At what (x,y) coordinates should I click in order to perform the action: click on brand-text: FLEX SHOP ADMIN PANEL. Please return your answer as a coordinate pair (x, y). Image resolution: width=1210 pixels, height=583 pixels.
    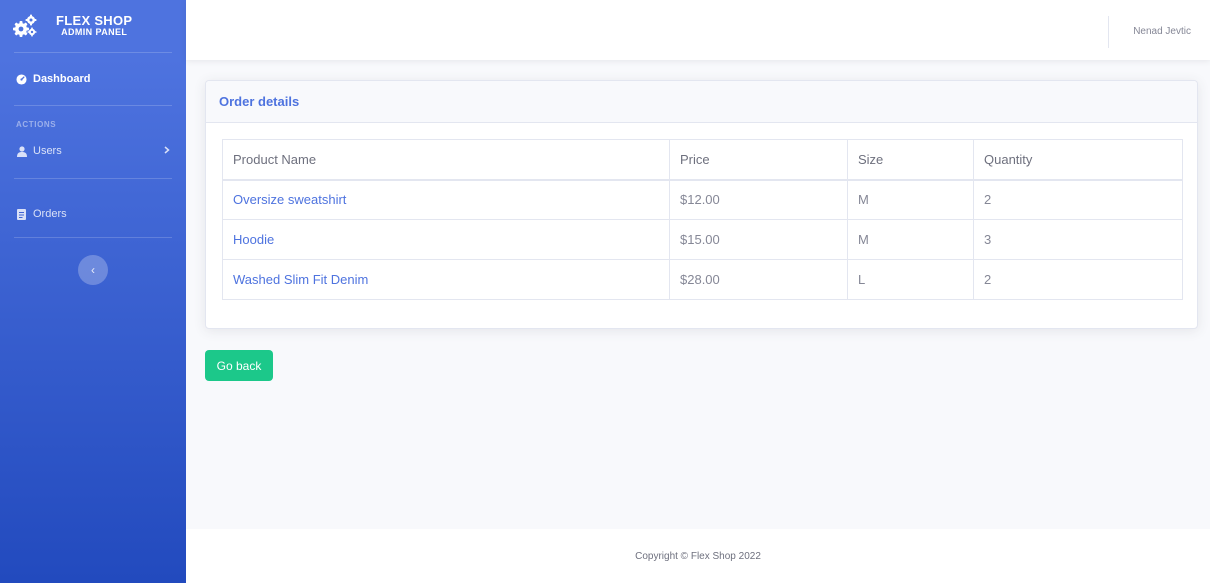
    Looking at the image, I should click on (94, 25).